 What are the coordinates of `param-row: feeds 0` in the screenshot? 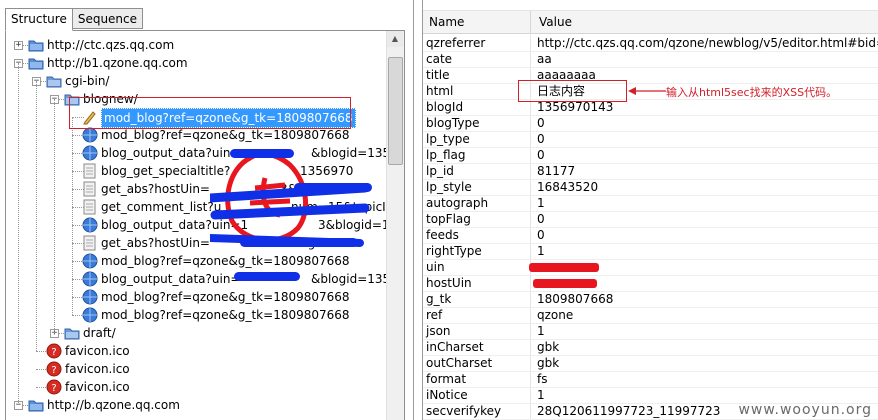 It's located at (650, 235).